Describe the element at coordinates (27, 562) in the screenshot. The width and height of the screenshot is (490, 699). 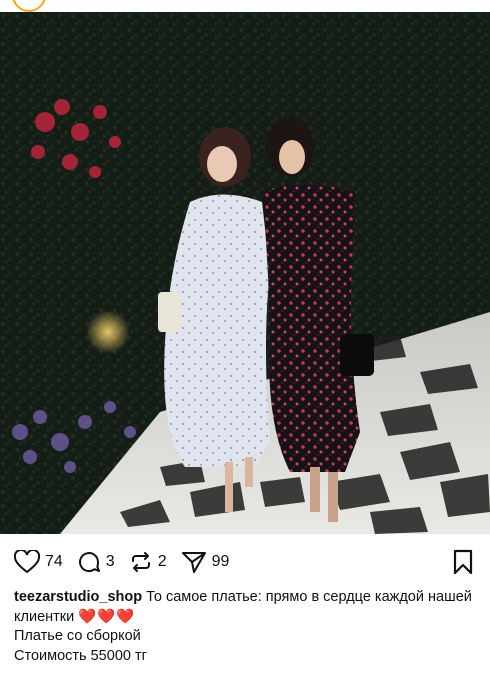
I see `heart-icon` at that location.